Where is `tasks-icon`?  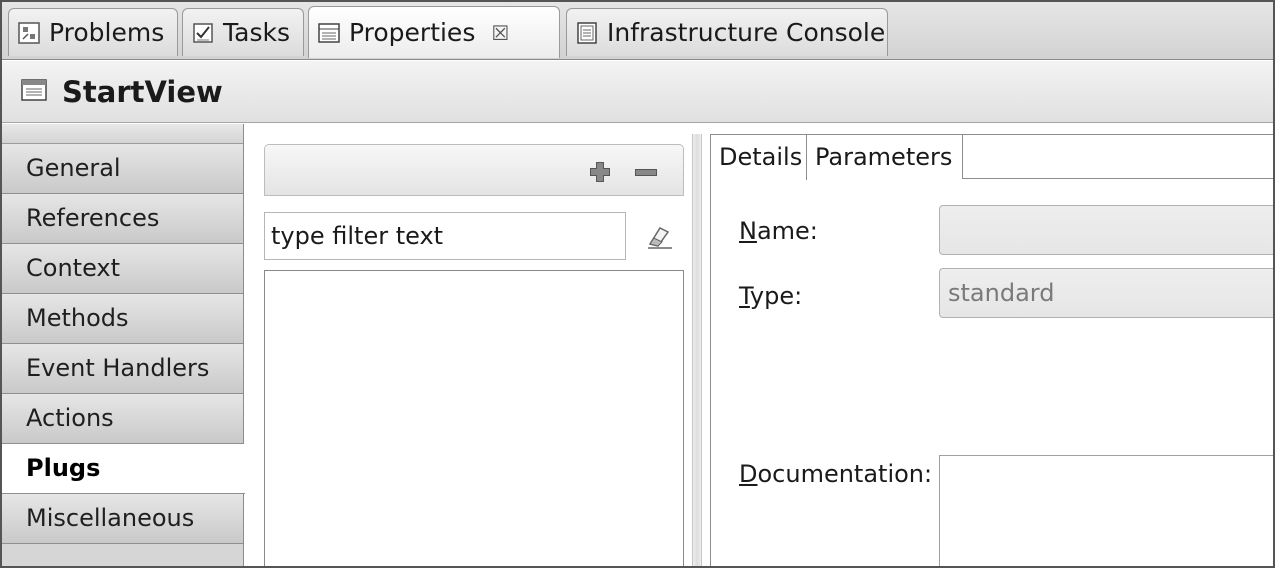
tasks-icon is located at coordinates (203, 33).